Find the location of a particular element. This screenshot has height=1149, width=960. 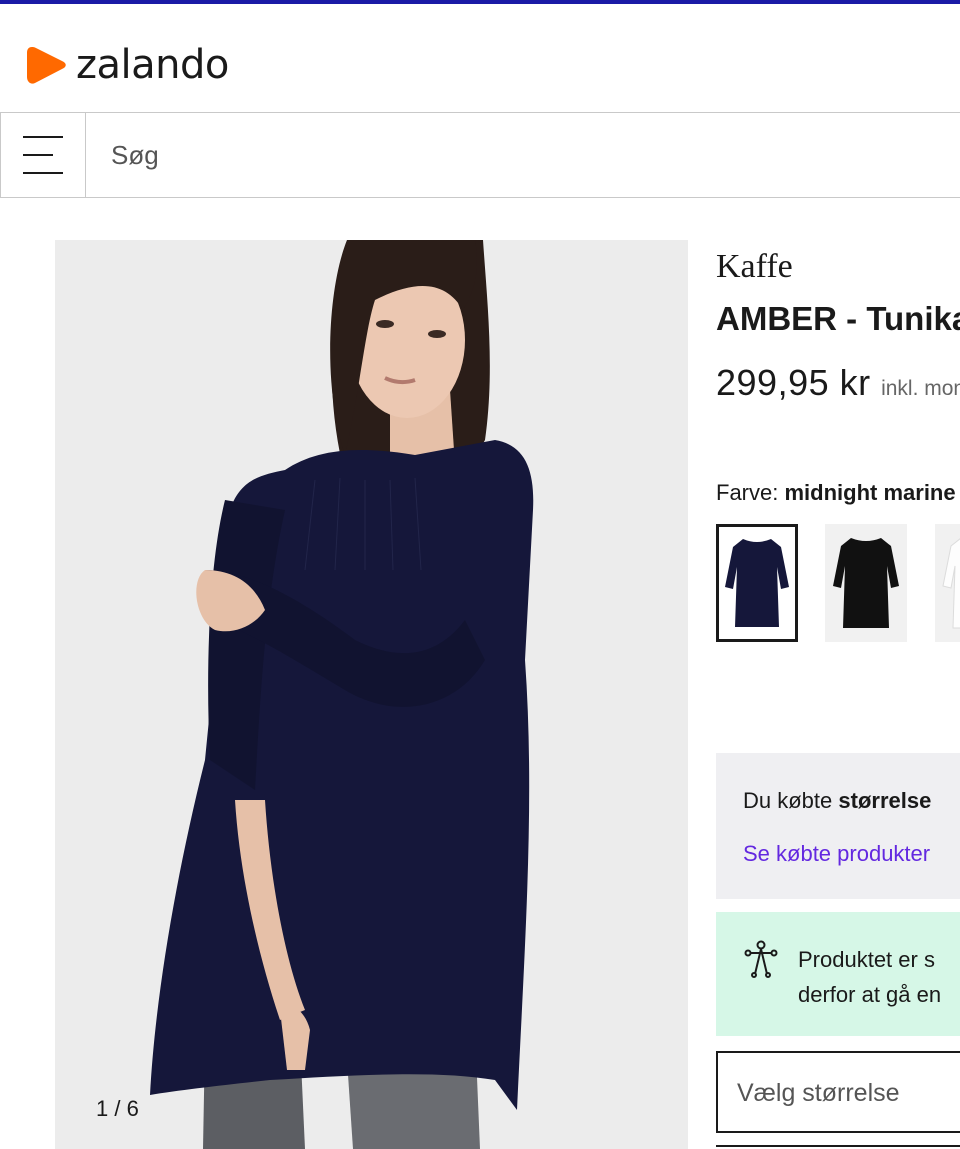

fit-notice-text: Produktet er s derfor at gå en is located at coordinates (869, 977).